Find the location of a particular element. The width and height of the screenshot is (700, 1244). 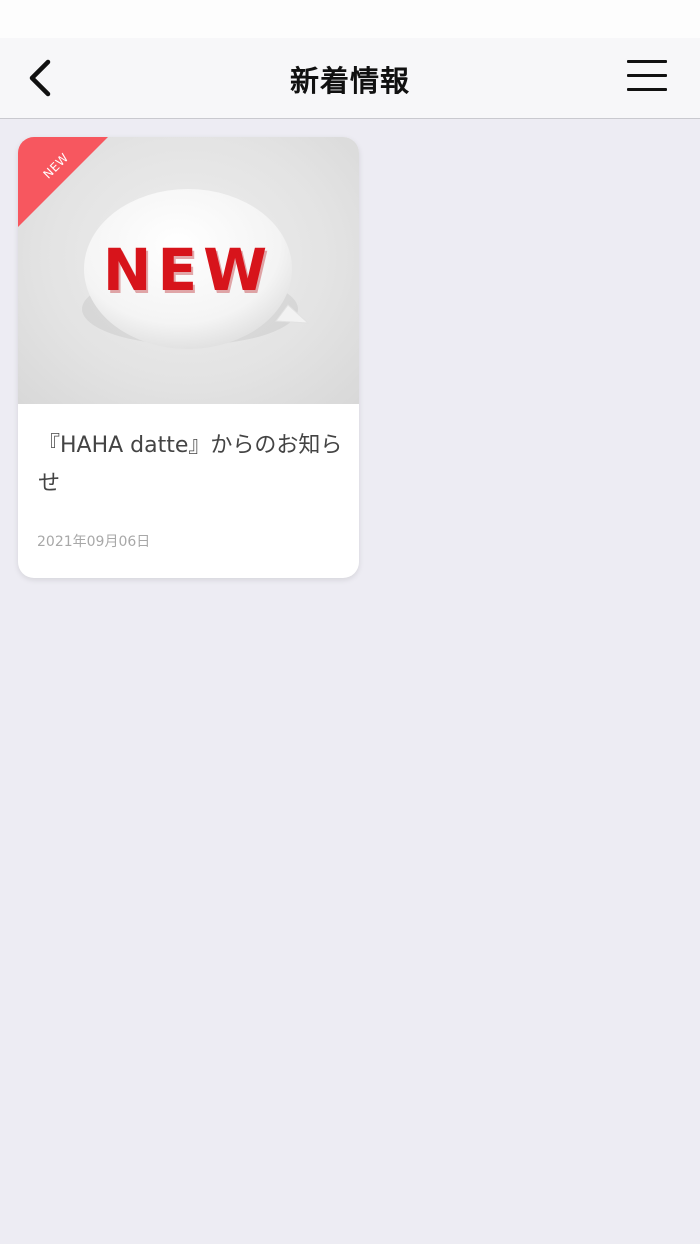

navigation-bar: 新着情報 is located at coordinates (350, 78).